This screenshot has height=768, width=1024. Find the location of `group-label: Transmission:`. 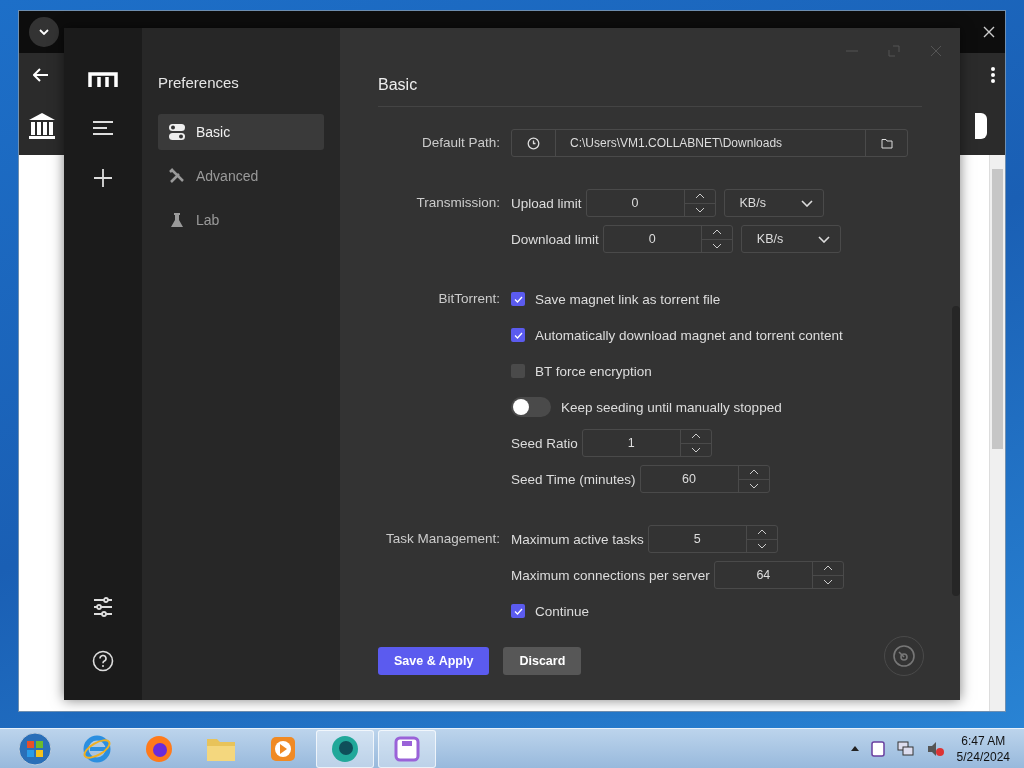

group-label: Transmission: is located at coordinates (457, 203).